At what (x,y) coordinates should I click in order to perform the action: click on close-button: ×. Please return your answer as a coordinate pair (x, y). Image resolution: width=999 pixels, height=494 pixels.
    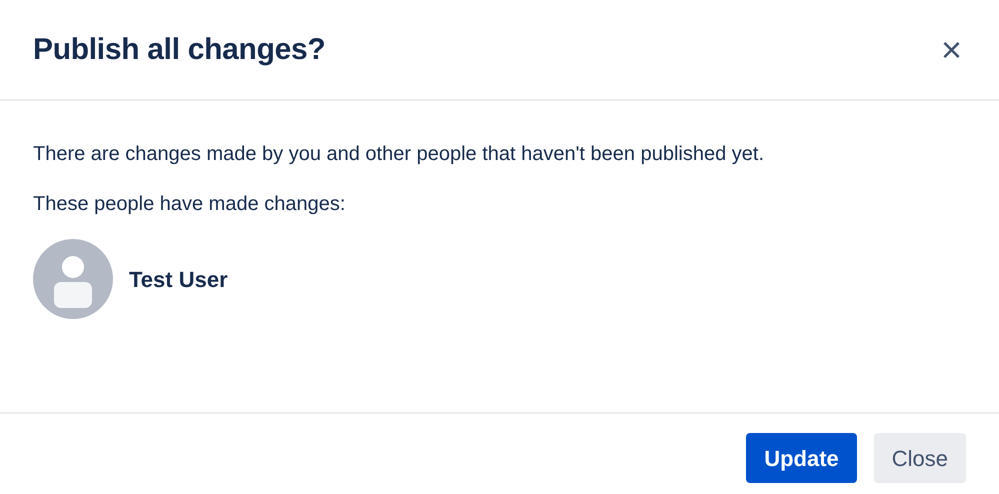
    Looking at the image, I should click on (951, 50).